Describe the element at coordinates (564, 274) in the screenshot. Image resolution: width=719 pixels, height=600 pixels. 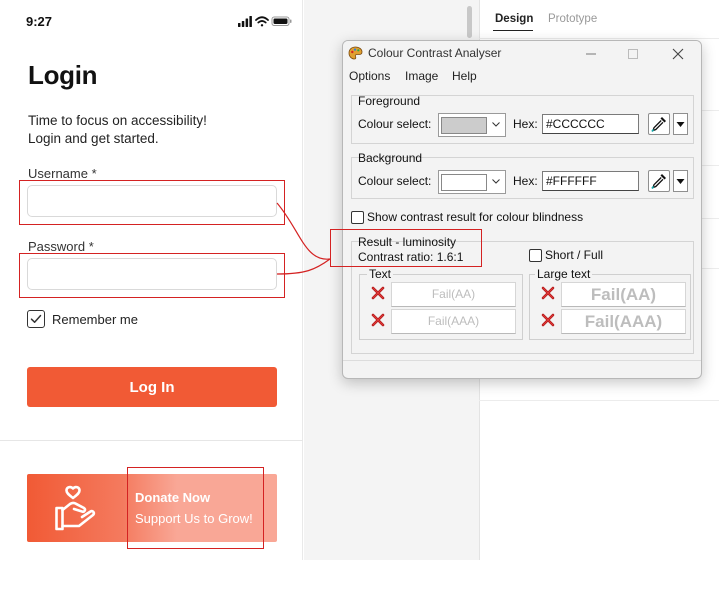
I see `large-text-label: Large text` at that location.